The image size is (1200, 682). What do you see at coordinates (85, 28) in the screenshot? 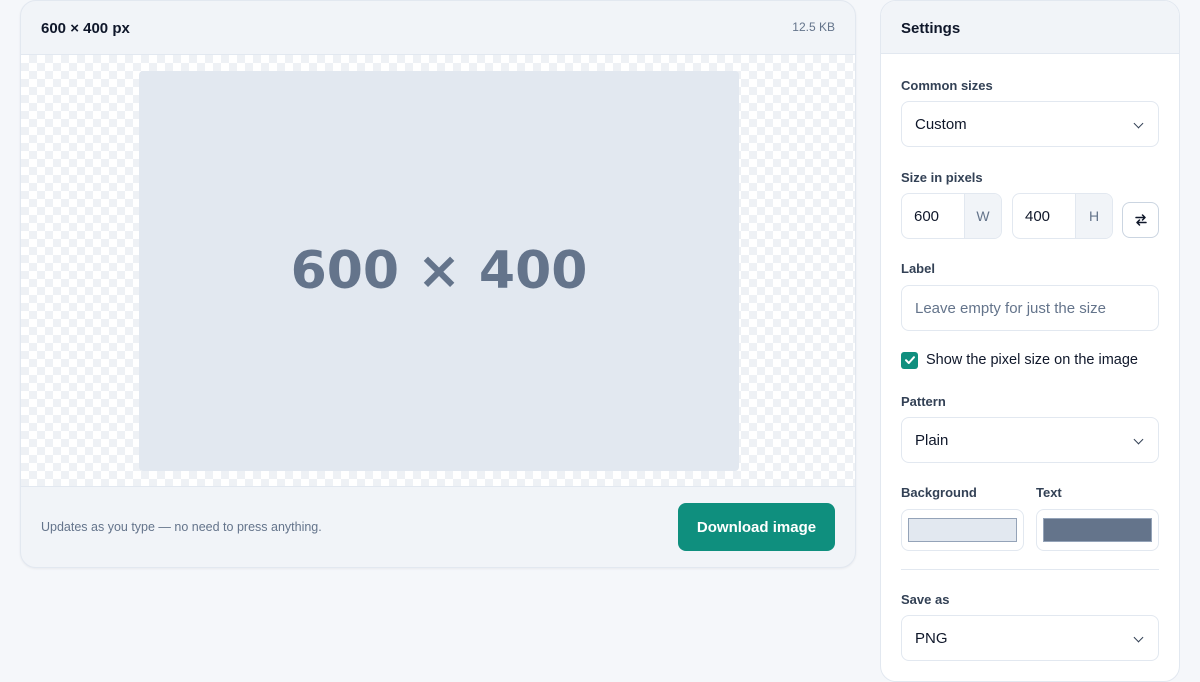
I see `preview-title: 600 × 400 px` at bounding box center [85, 28].